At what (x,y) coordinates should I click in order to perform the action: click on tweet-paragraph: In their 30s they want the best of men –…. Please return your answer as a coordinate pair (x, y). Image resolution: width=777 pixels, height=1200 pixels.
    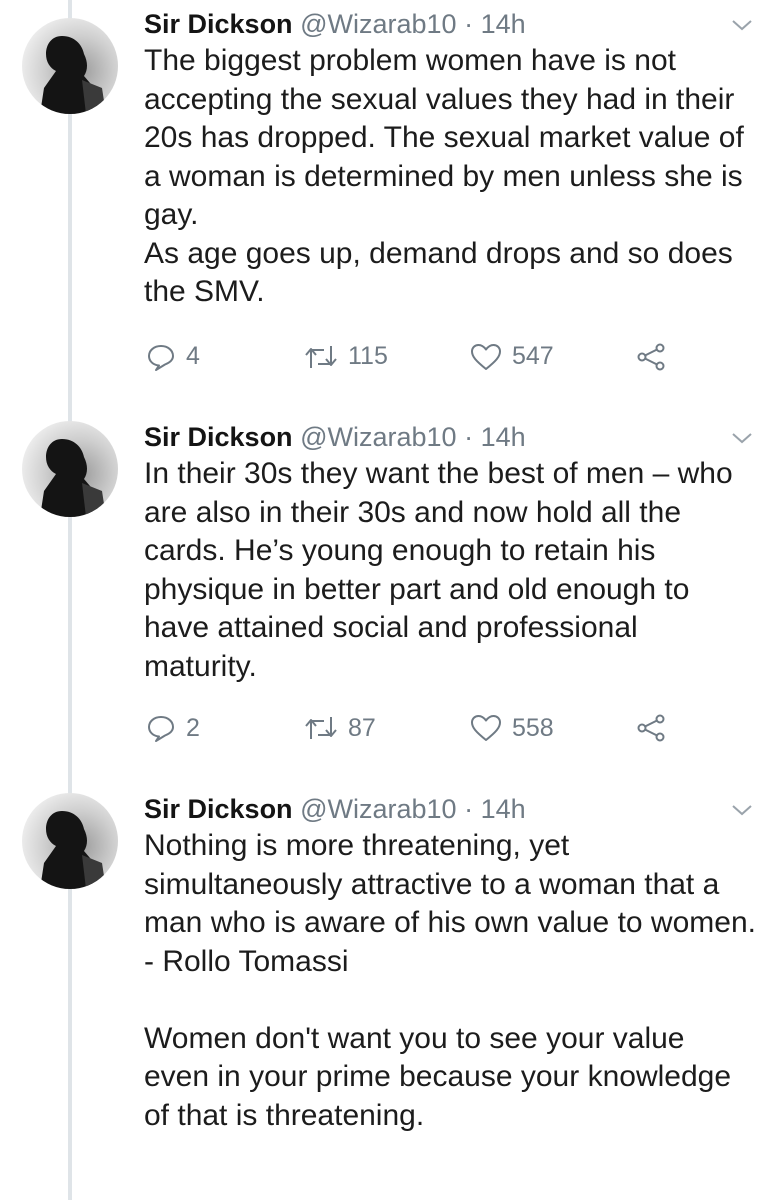
    Looking at the image, I should click on (438, 570).